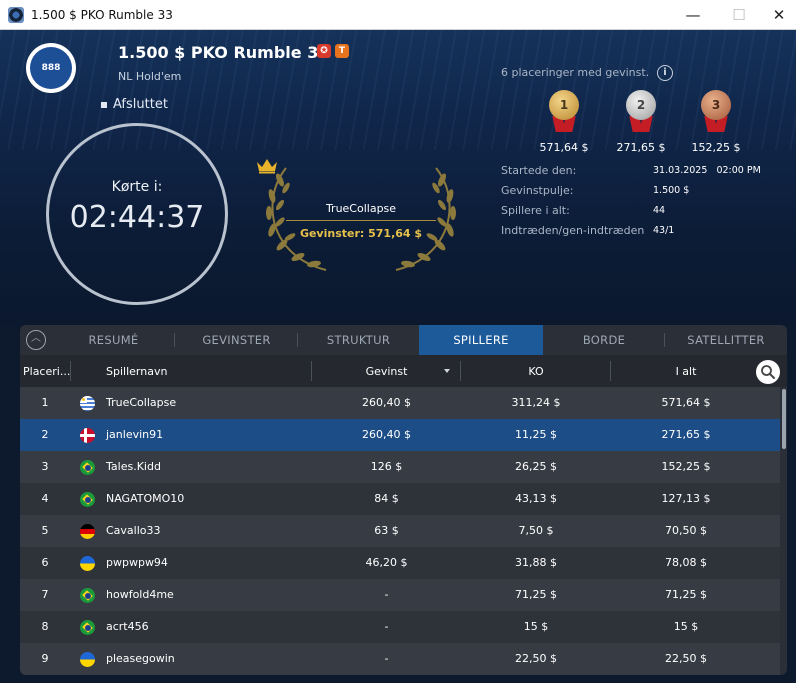 The width and height of the screenshot is (796, 683). Describe the element at coordinates (45, 658) in the screenshot. I see `player-rank: 9` at that location.